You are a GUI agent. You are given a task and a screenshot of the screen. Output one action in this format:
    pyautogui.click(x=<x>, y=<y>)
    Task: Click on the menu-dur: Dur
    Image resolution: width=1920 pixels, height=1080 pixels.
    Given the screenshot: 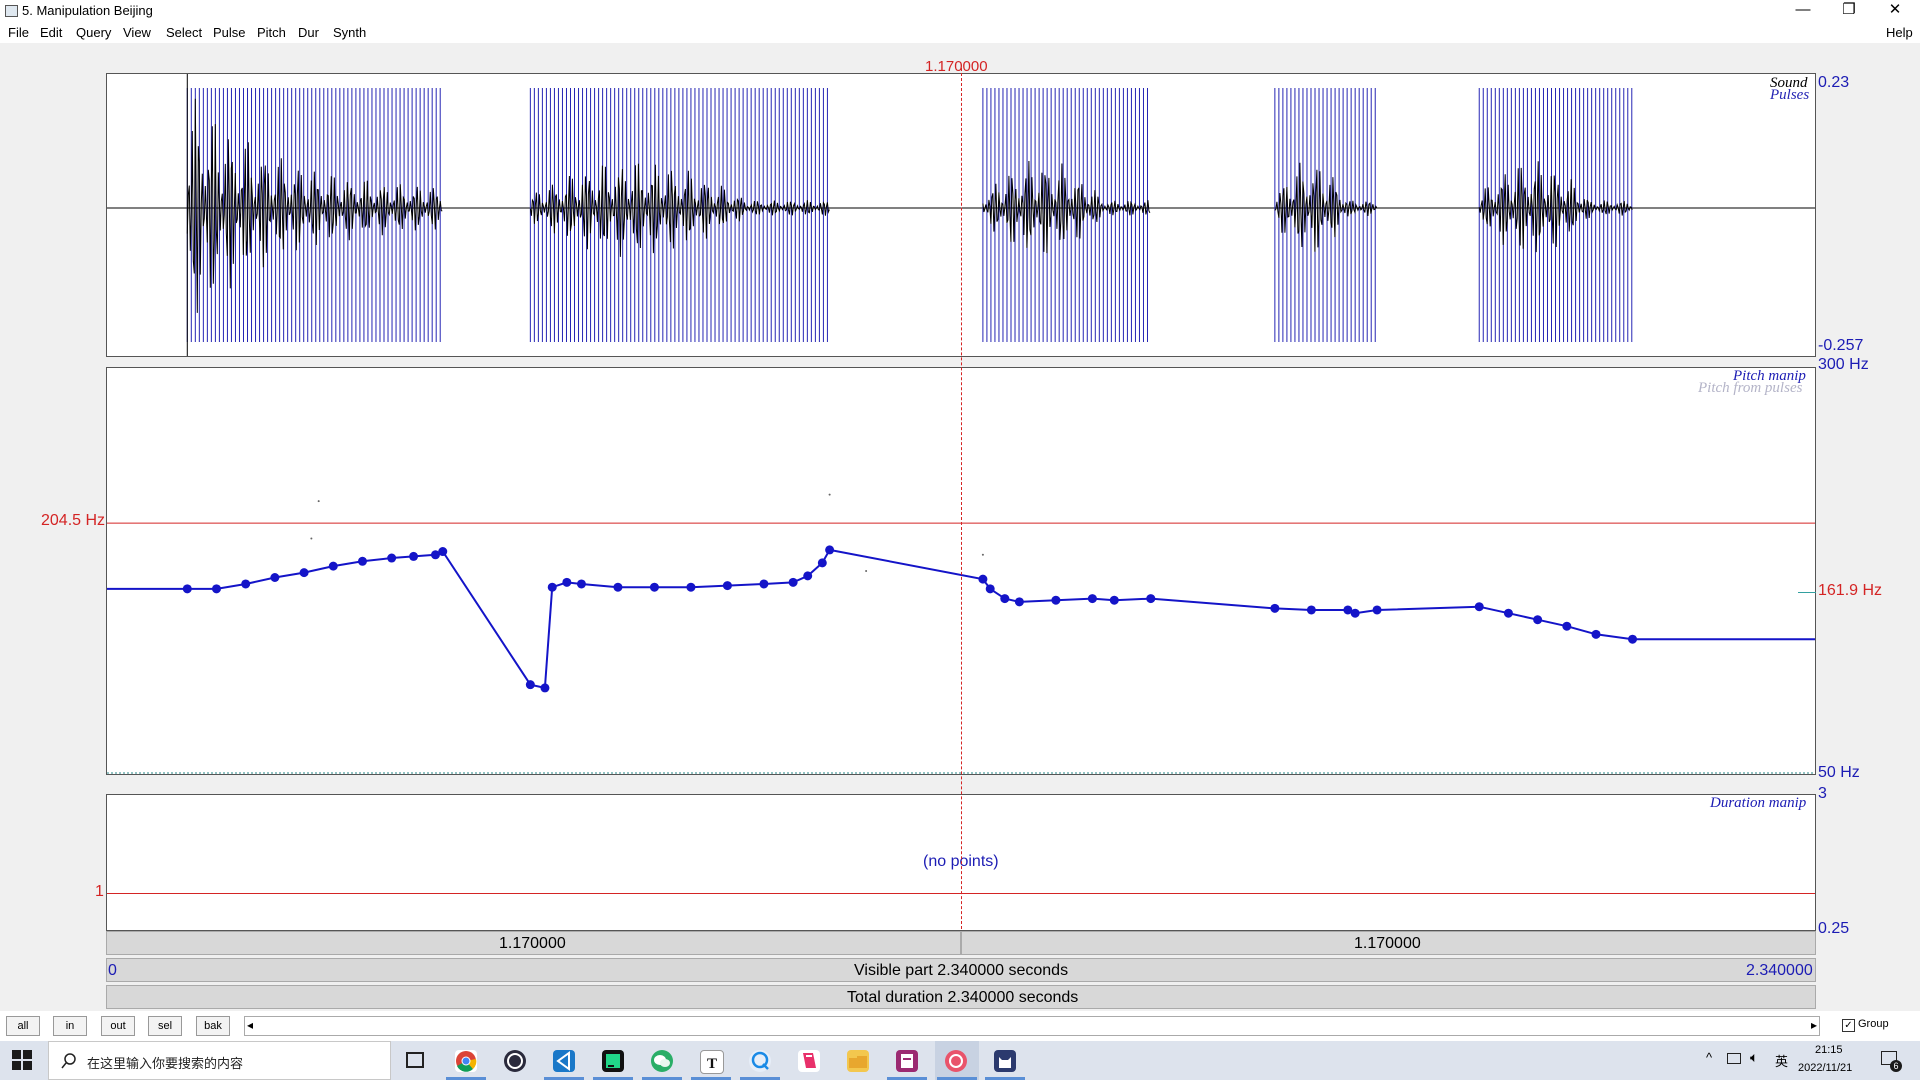 What is the action you would take?
    pyautogui.click(x=308, y=32)
    